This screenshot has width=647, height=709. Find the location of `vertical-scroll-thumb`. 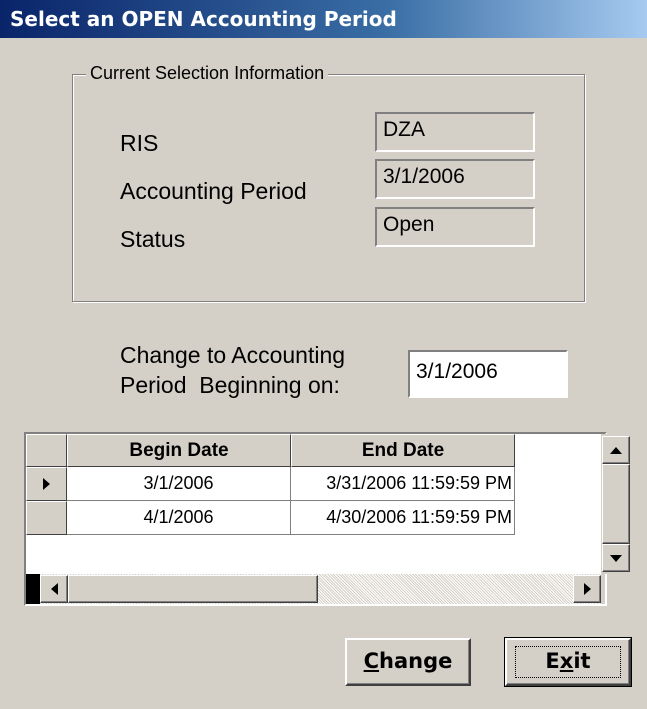

vertical-scroll-thumb is located at coordinates (616, 504).